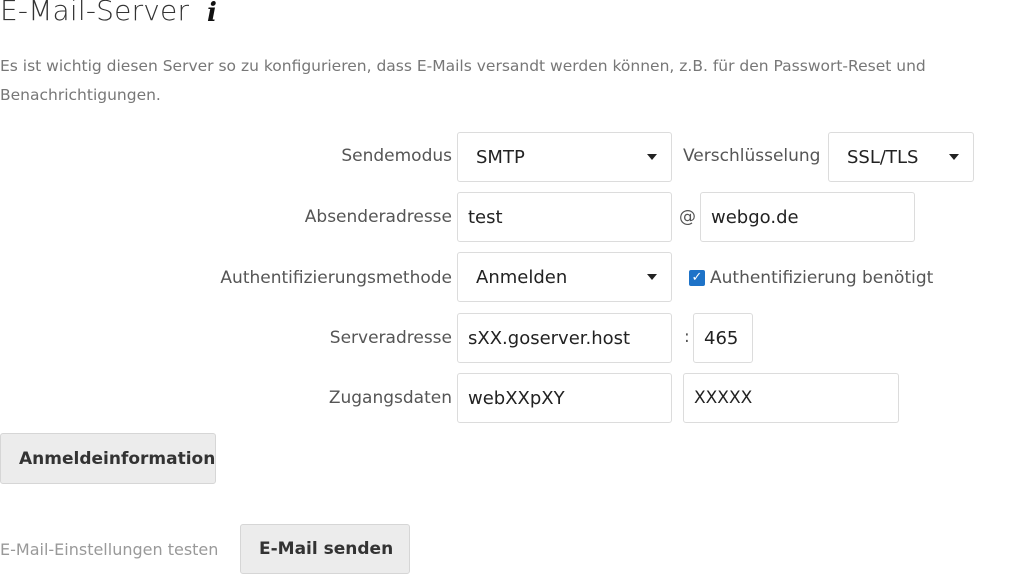  Describe the element at coordinates (336, 278) in the screenshot. I see `auth-method-label: Authentifizierungsmethode` at that location.